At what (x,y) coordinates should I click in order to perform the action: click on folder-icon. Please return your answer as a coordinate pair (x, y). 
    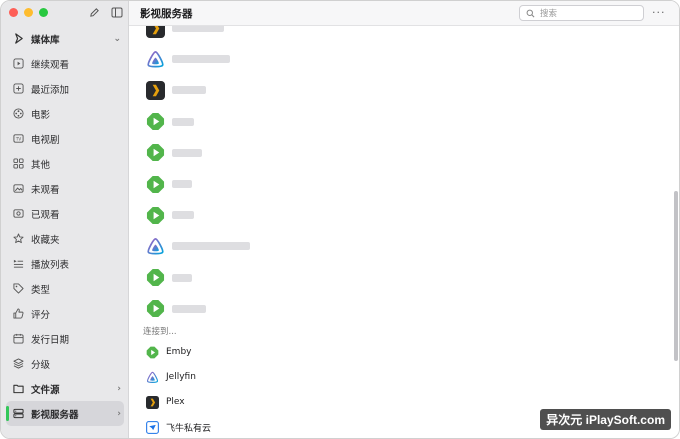
    Looking at the image, I should click on (18, 389).